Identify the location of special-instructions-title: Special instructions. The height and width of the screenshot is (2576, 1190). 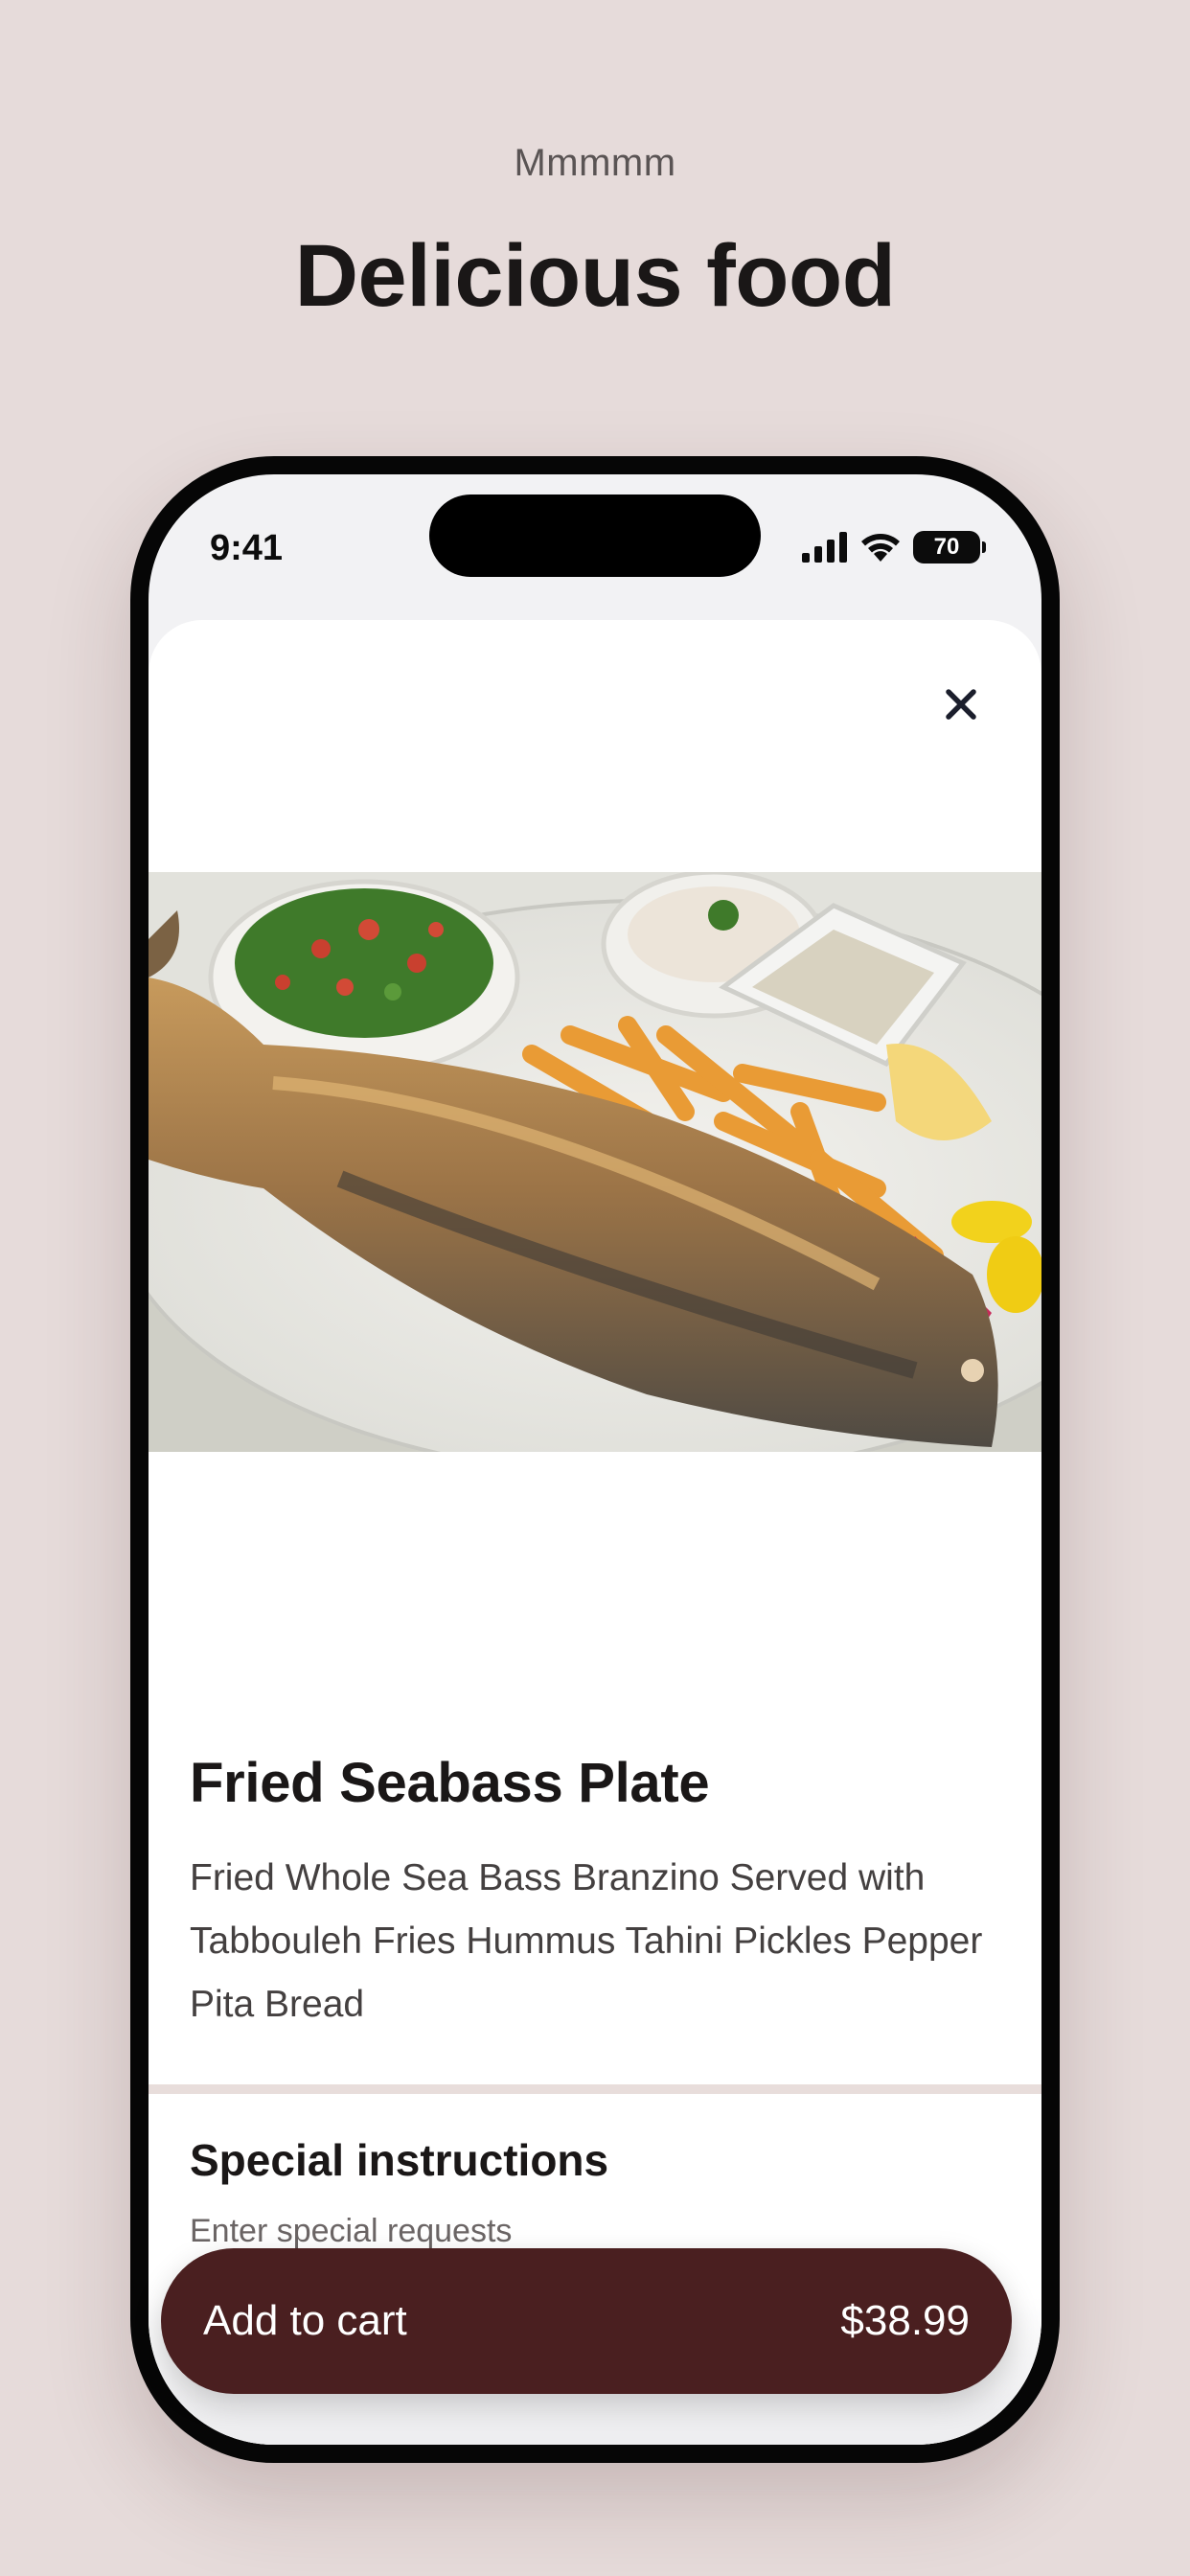
(399, 2160).